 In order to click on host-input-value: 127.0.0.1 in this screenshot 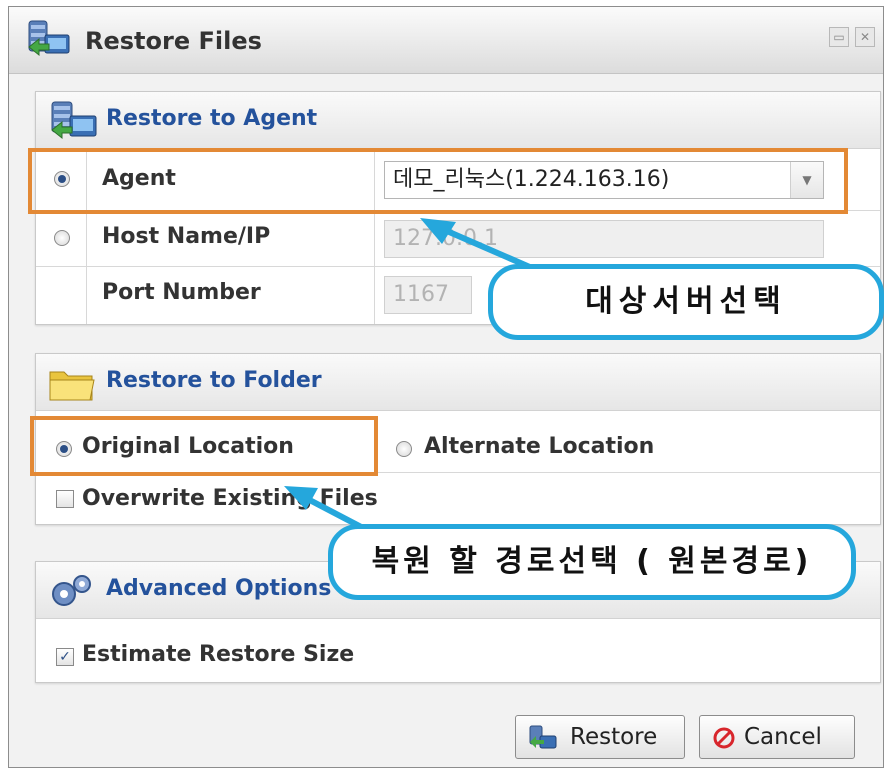, I will do `click(445, 238)`.